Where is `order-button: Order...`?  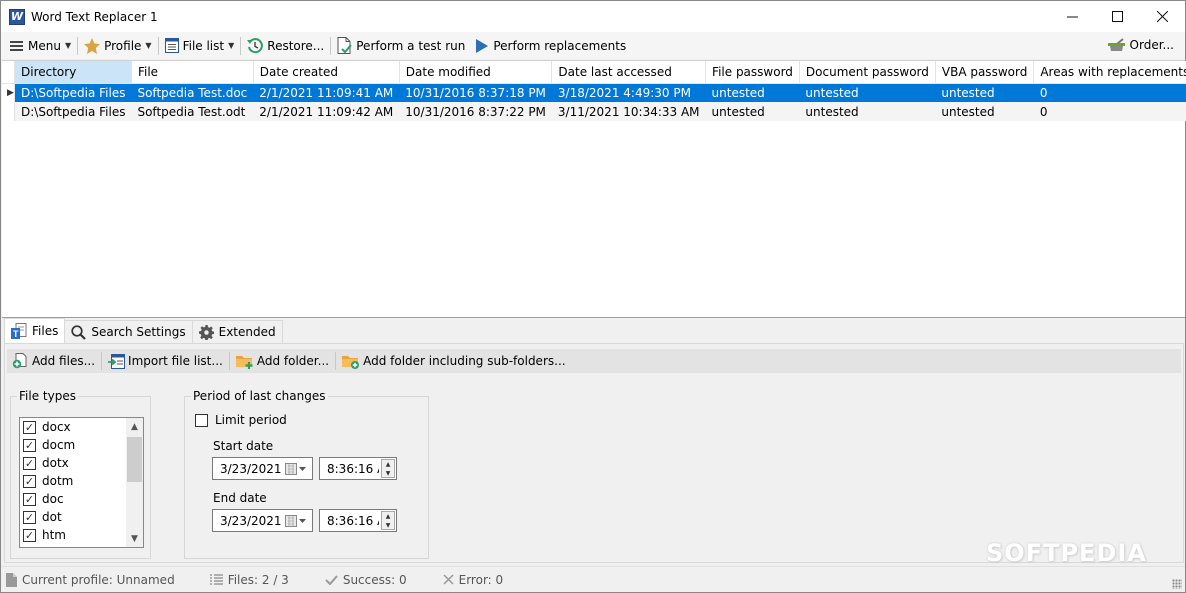
order-button: Order... is located at coordinates (1141, 45).